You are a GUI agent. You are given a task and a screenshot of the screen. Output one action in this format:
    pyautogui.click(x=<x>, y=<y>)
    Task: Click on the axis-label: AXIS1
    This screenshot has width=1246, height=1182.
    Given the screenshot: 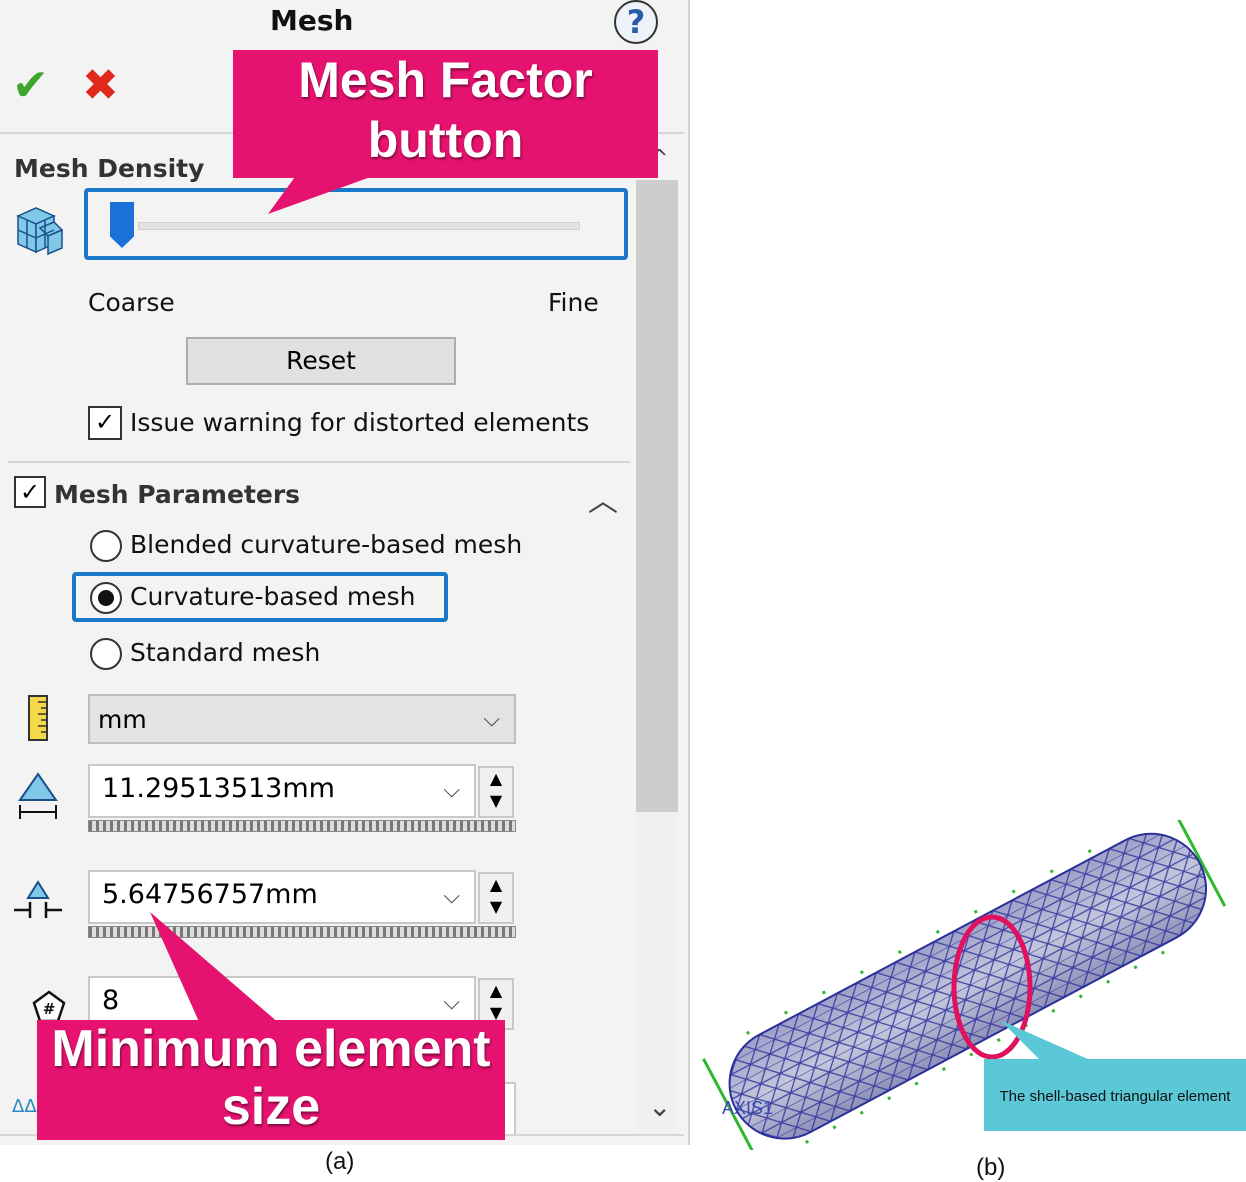 What is the action you would take?
    pyautogui.click(x=747, y=1108)
    